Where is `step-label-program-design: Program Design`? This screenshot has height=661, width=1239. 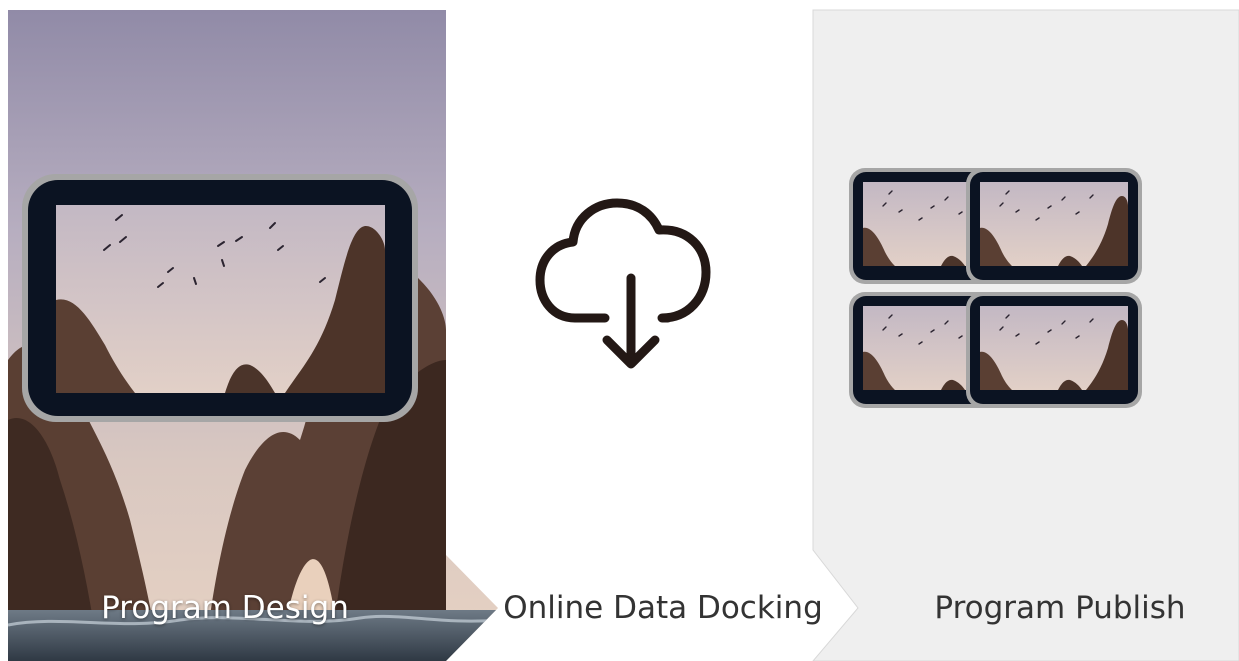
step-label-program-design: Program Design is located at coordinates (225, 608).